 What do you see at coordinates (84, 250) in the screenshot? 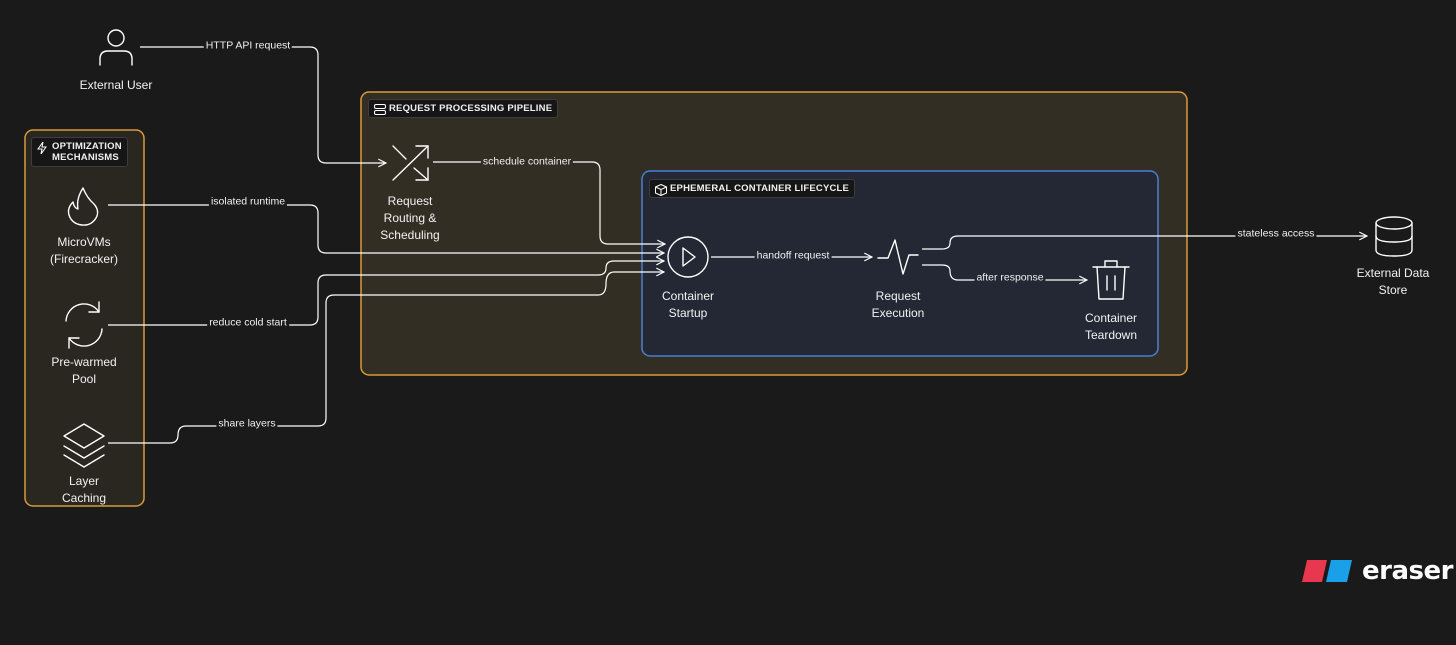
I see `microvms-label: MicroVMs (Firecracker)` at bounding box center [84, 250].